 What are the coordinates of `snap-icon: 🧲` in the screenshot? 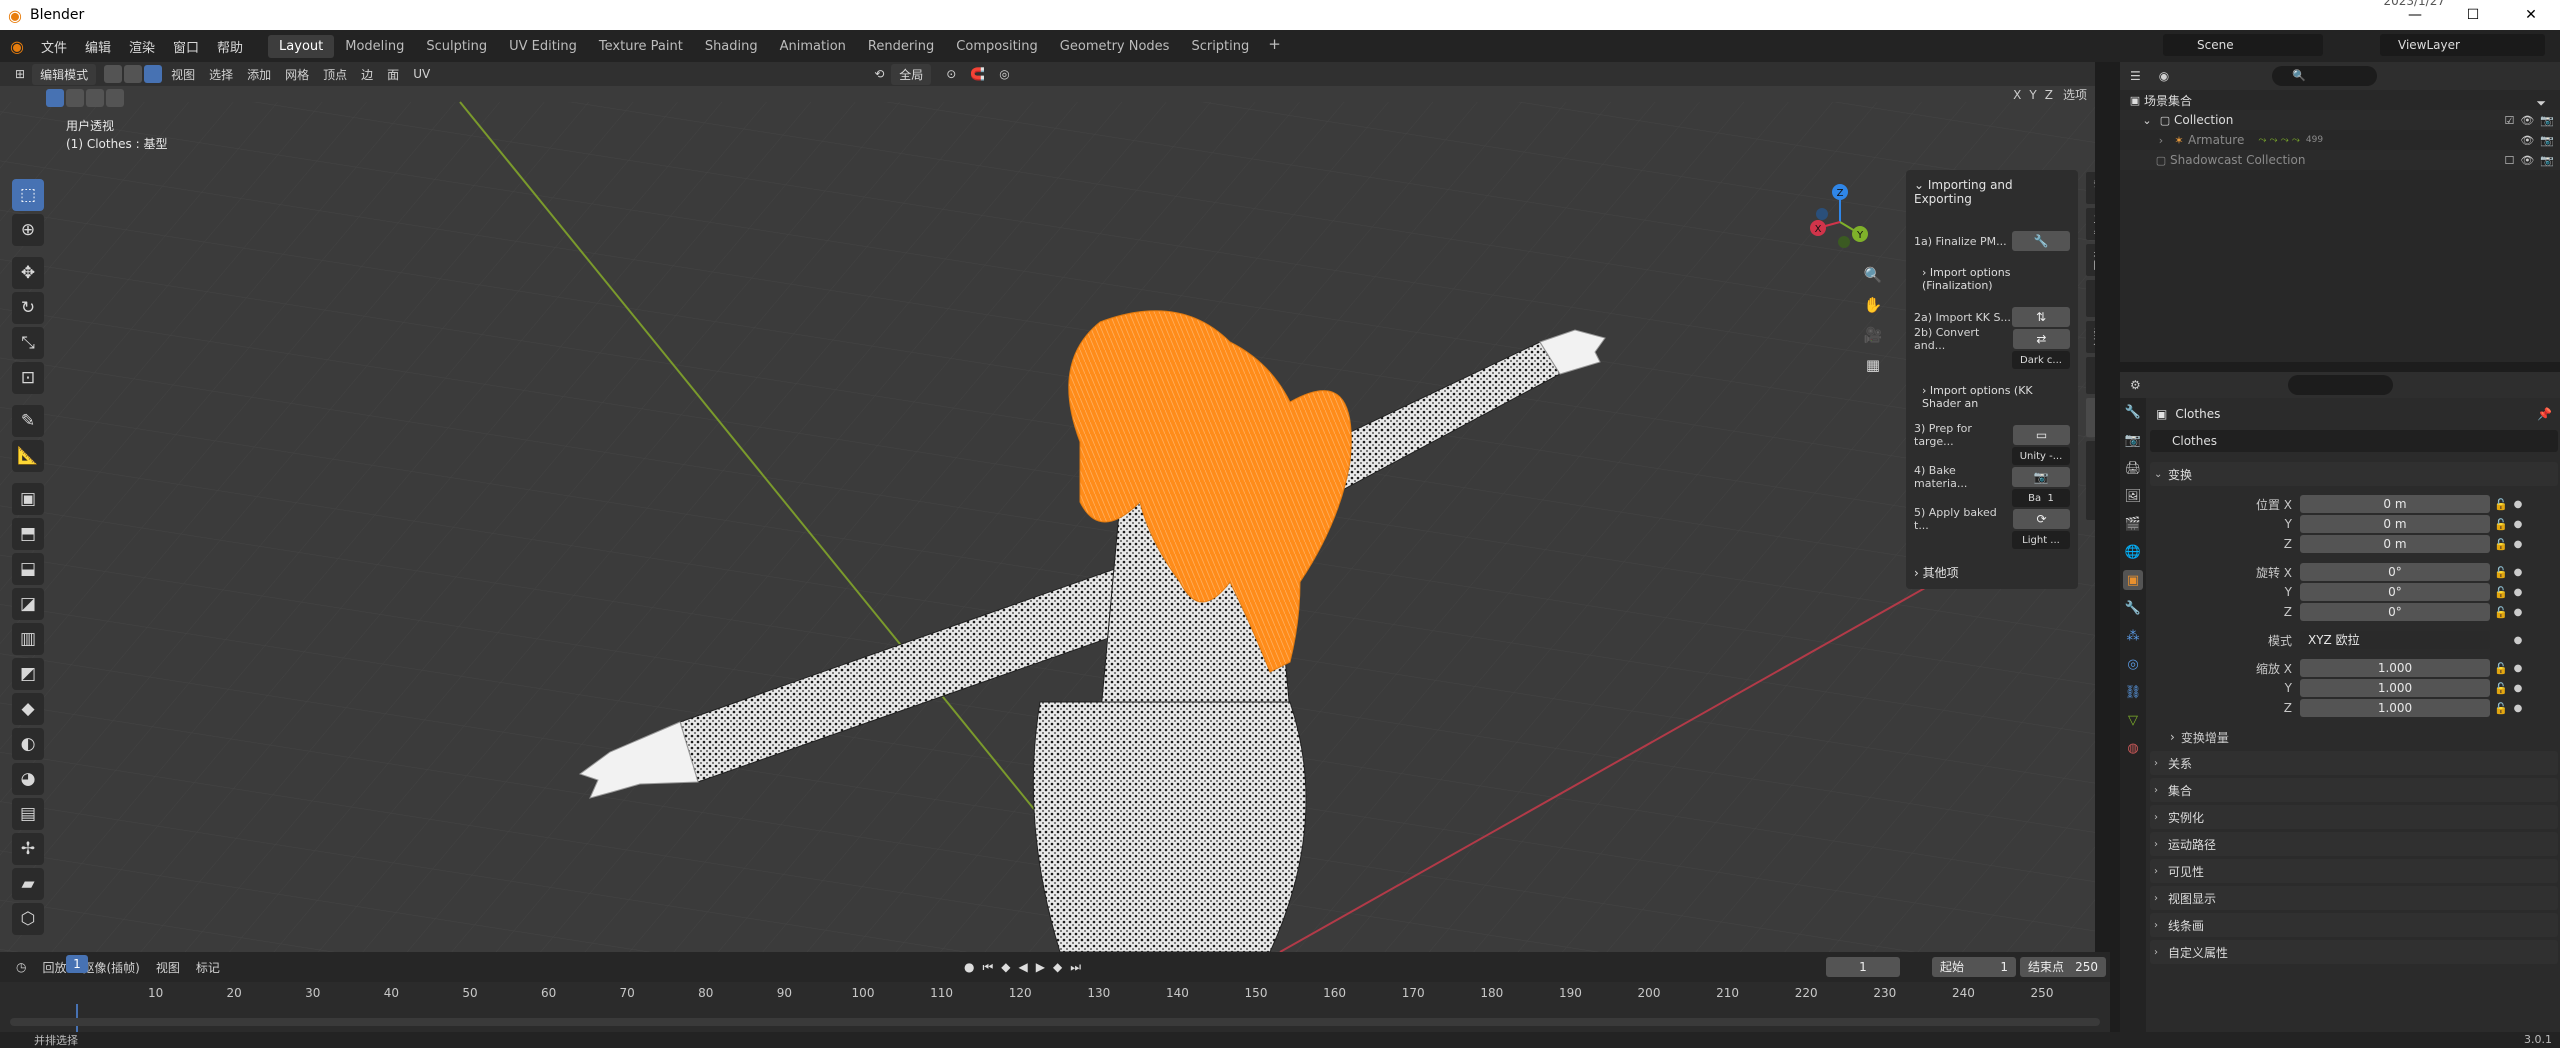 It's located at (977, 74).